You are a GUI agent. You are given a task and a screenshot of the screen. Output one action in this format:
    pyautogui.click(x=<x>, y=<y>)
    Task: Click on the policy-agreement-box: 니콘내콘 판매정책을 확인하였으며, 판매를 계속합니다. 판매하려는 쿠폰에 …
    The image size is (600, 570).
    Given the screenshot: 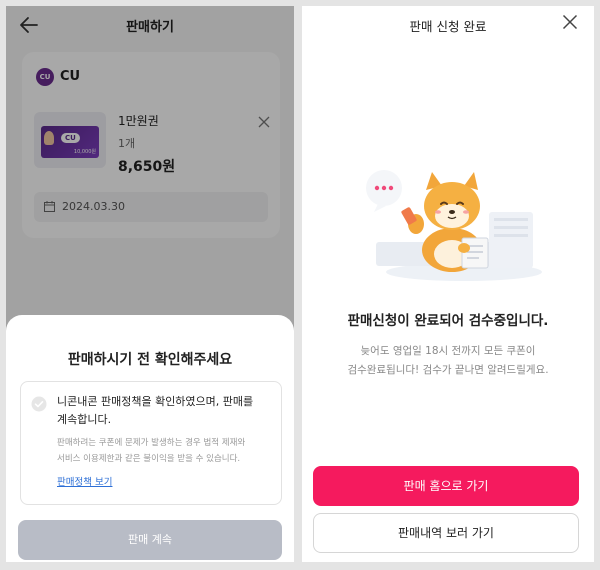 What is the action you would take?
    pyautogui.click(x=151, y=443)
    